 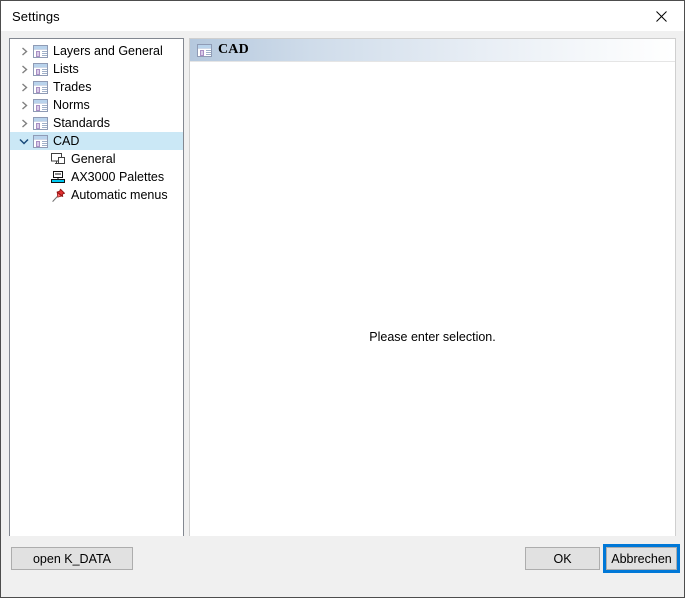 I want to click on dialog-footer: open K_DATA OK Abbrechen, so click(x=342, y=566).